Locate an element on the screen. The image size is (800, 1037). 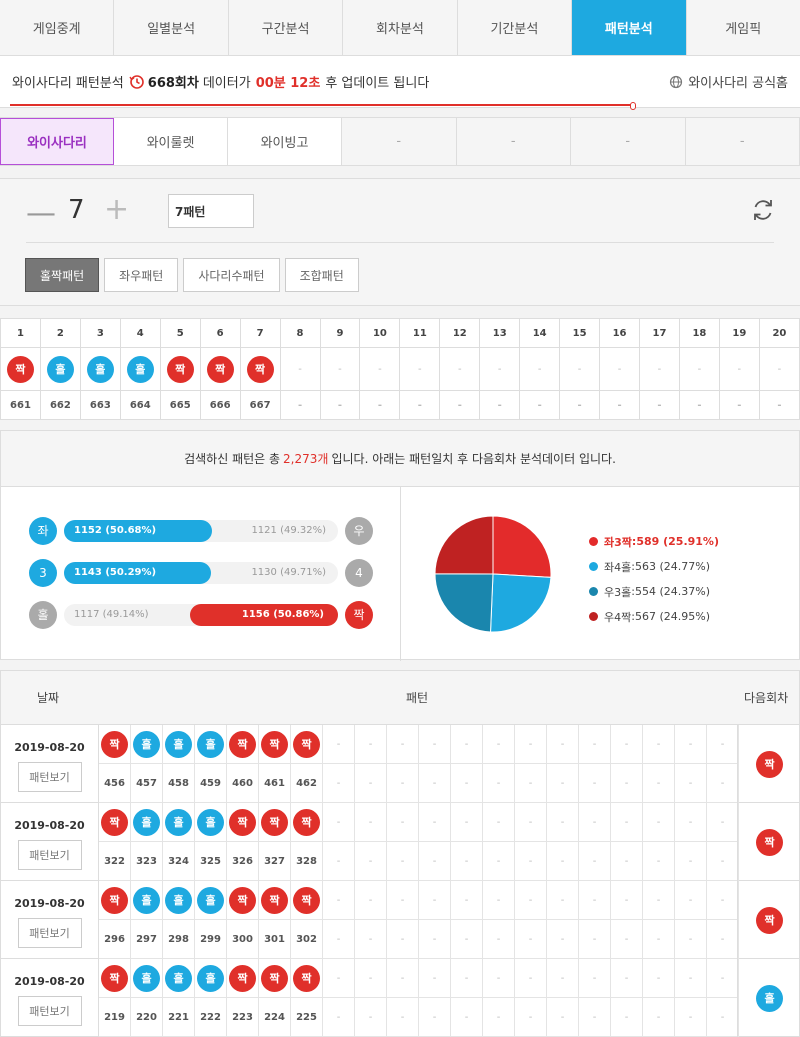
decrease-button: — is located at coordinates (41, 214).